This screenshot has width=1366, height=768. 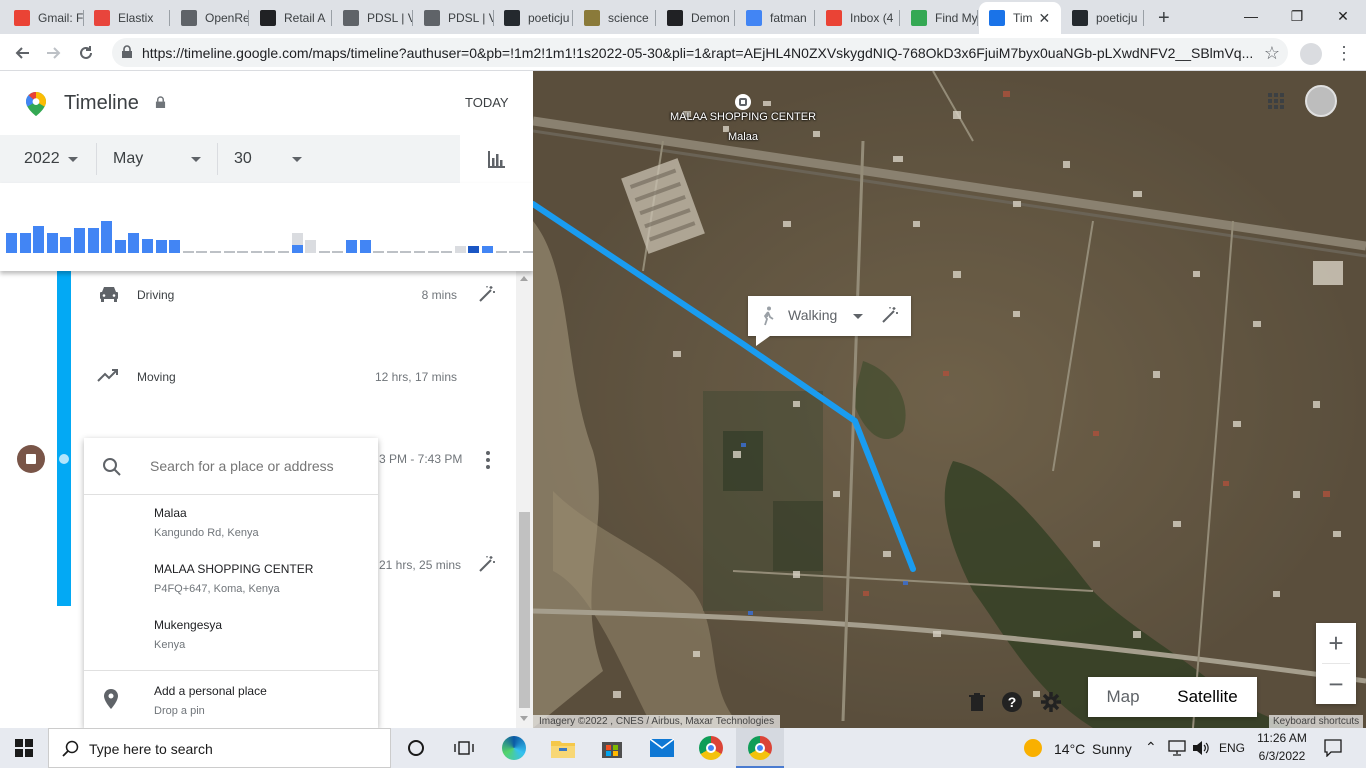 What do you see at coordinates (1344, 53) in the screenshot?
I see `menu-kebab-icon: ⋮` at bounding box center [1344, 53].